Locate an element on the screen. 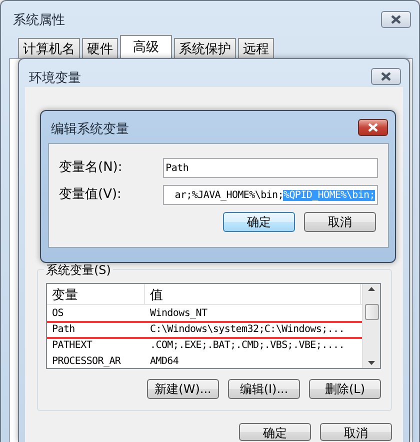 The image size is (420, 442). table-cell-text: PATHEXT is located at coordinates (72, 346).